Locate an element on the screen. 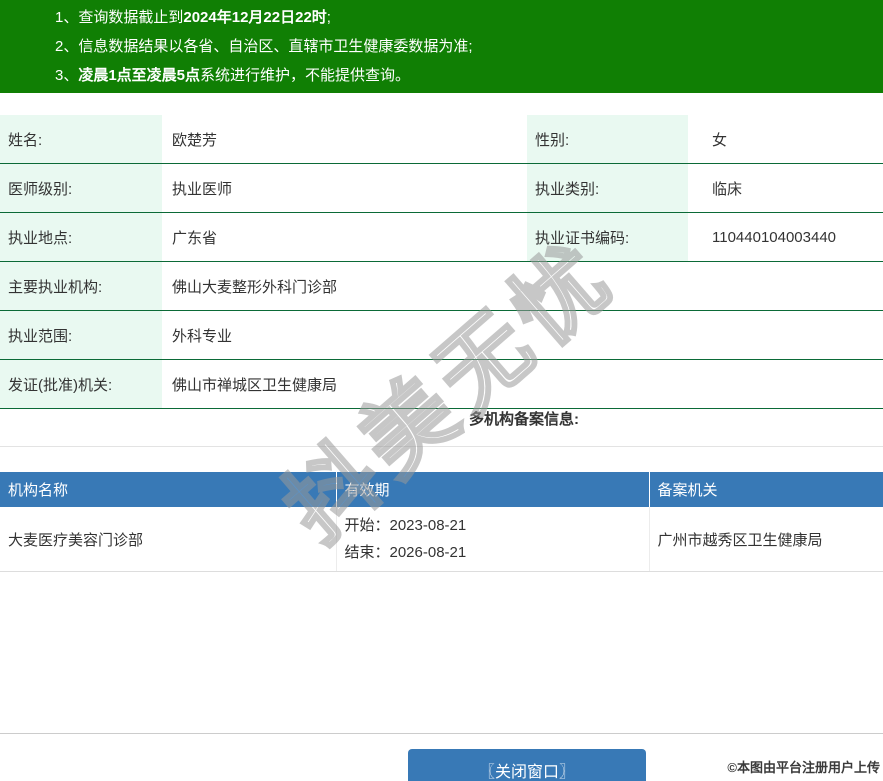 The width and height of the screenshot is (883, 781). field-label-practice-category: 执业类别: is located at coordinates (607, 188).